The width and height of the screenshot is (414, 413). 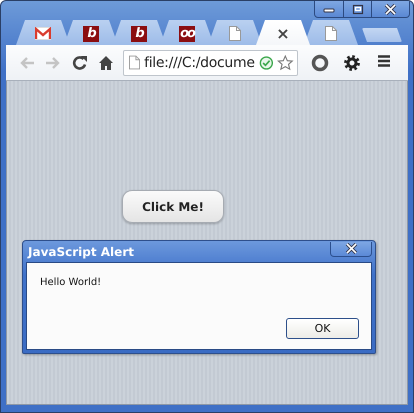 I want to click on close-icon, so click(x=390, y=9).